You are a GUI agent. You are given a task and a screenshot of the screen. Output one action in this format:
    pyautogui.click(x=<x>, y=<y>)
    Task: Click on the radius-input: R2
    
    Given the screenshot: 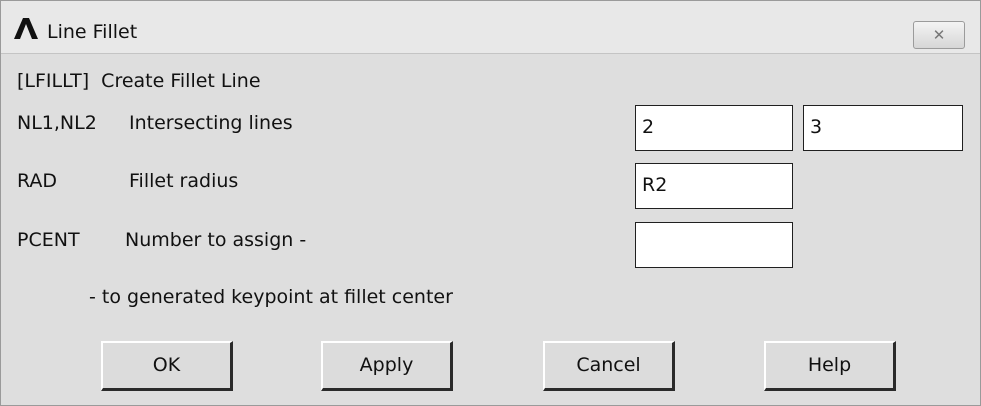 What is the action you would take?
    pyautogui.click(x=714, y=186)
    